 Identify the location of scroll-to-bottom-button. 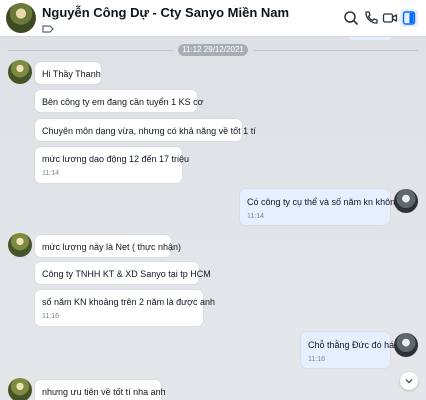
(409, 381).